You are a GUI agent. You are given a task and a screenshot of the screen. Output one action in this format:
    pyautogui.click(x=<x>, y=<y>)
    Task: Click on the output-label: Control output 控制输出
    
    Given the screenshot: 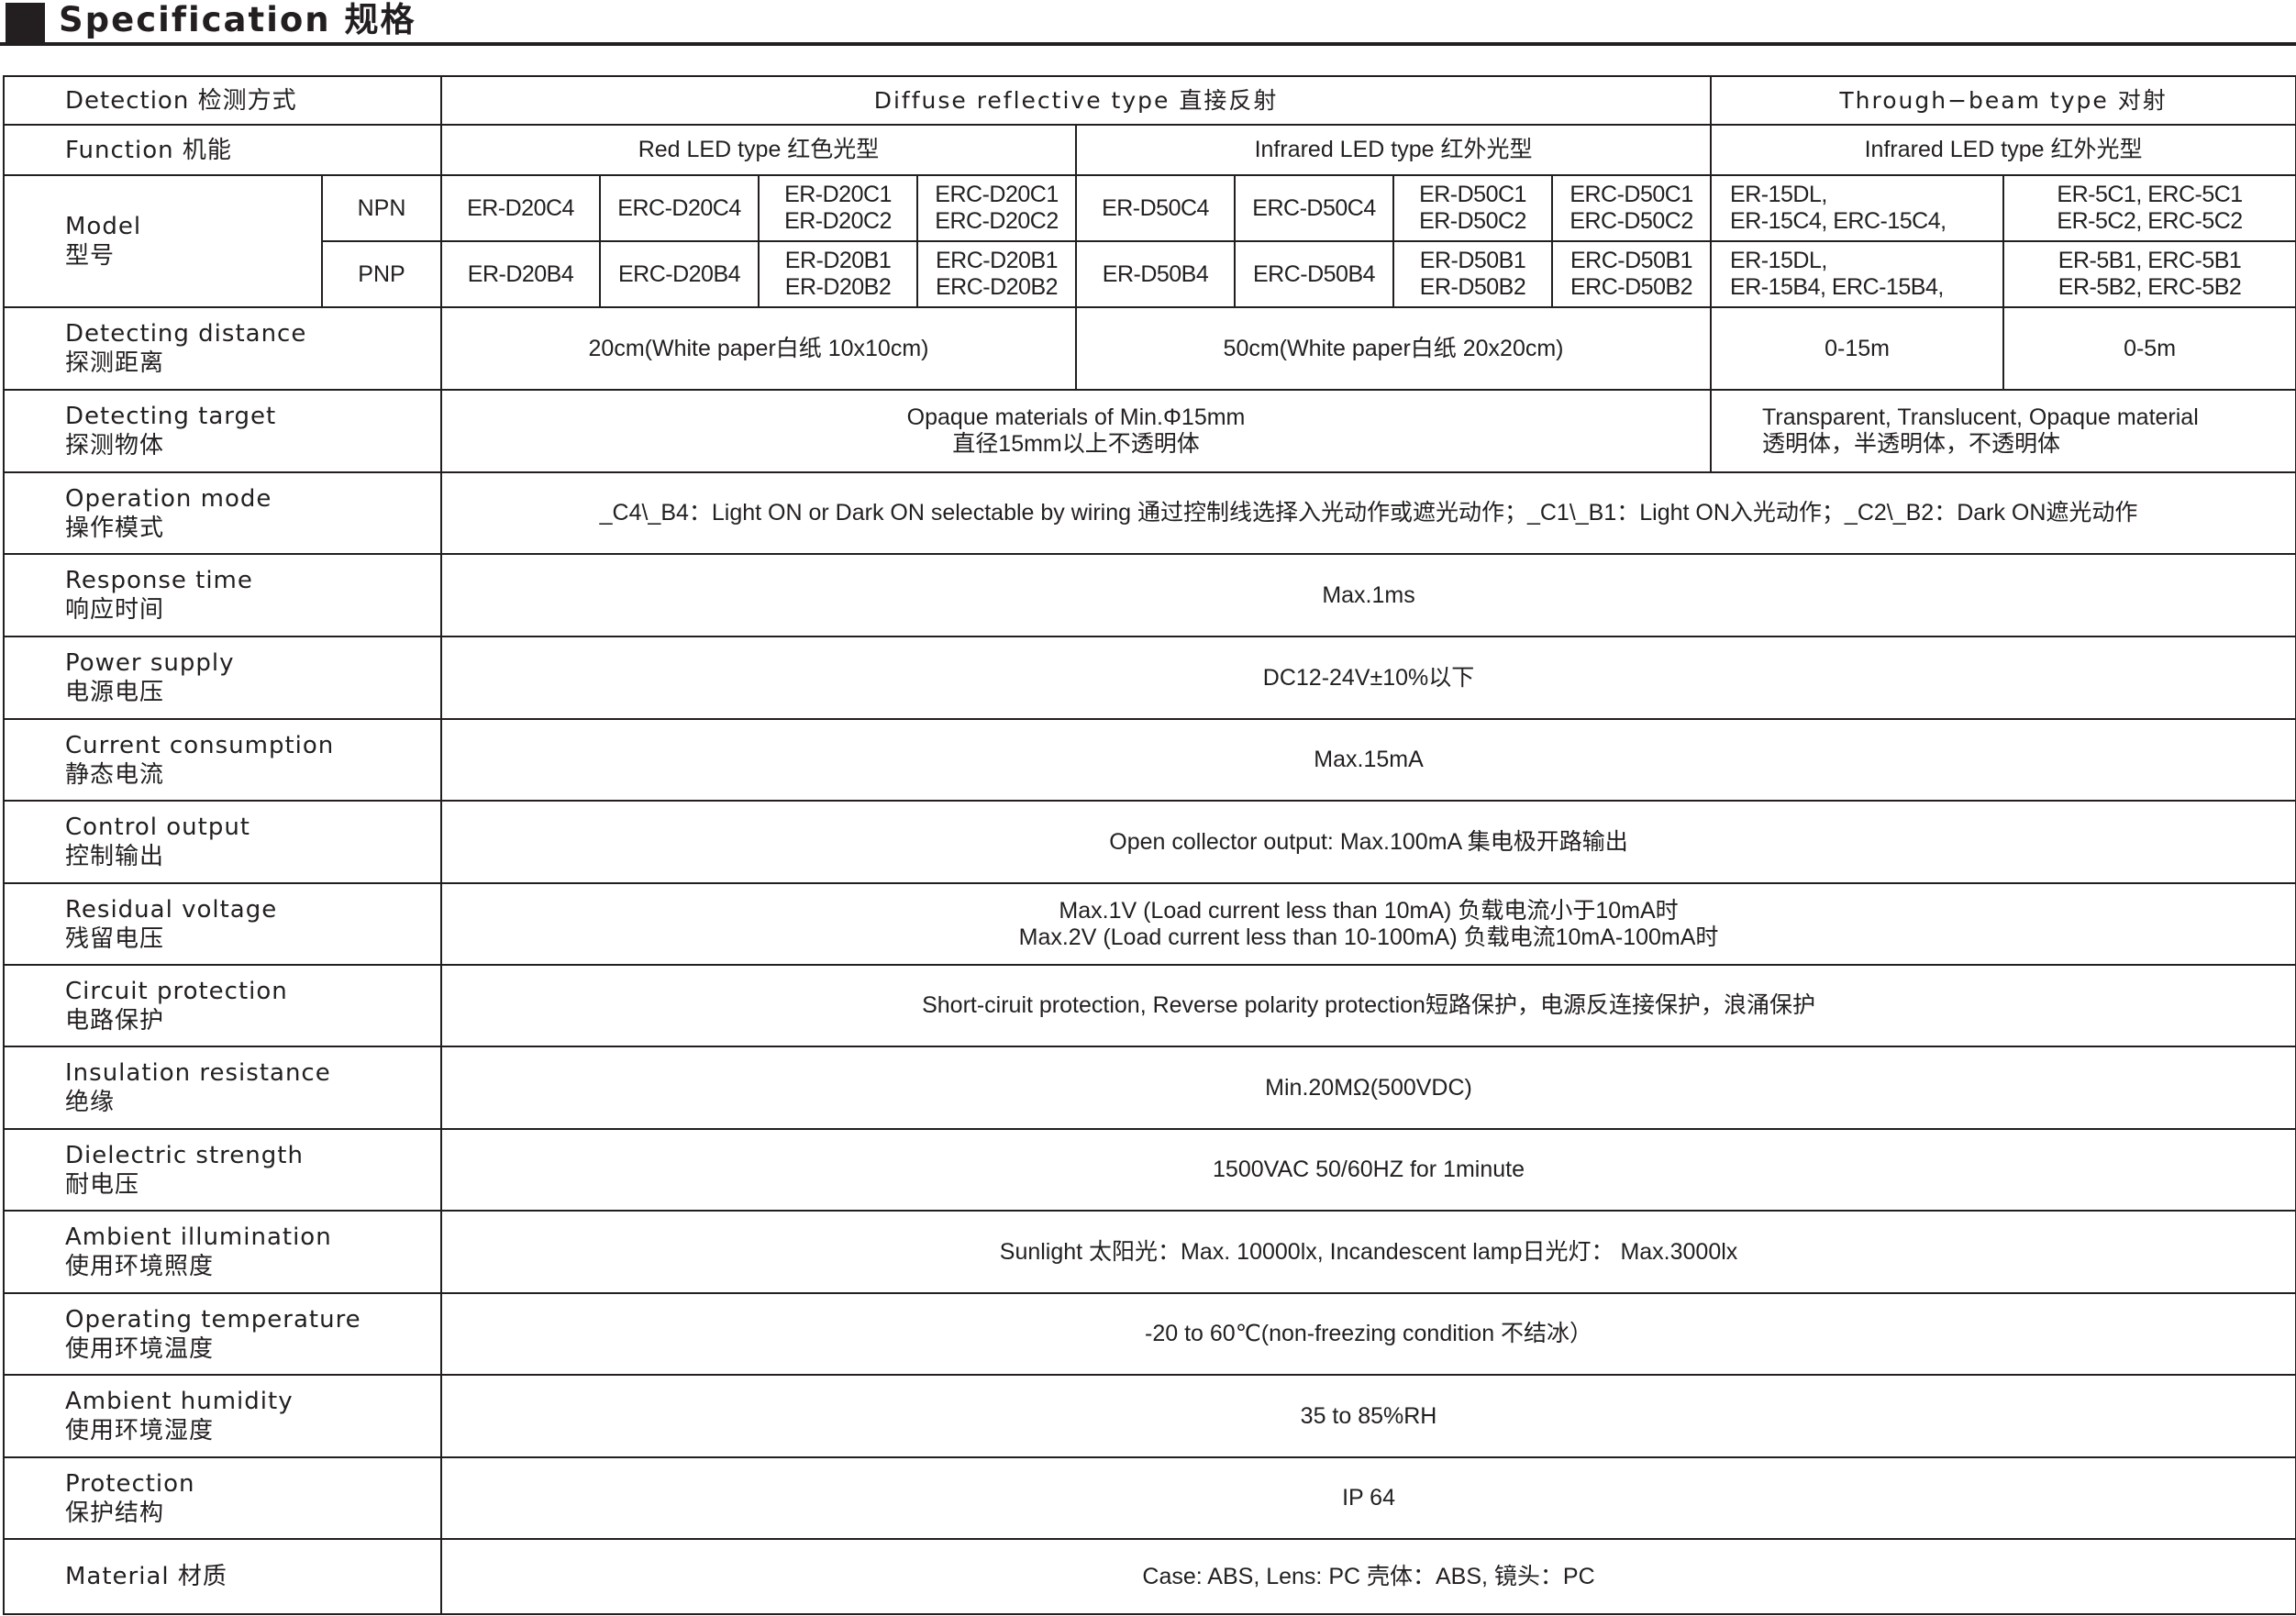 What is the action you would take?
    pyautogui.click(x=222, y=842)
    